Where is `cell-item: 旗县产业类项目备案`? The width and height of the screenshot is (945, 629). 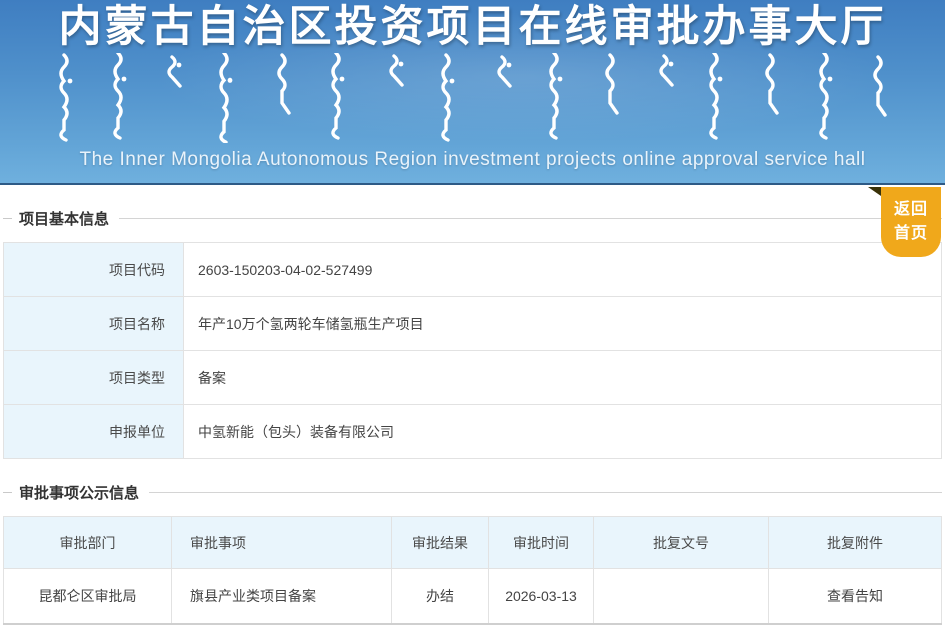 cell-item: 旗县产业类项目备案 is located at coordinates (281, 596).